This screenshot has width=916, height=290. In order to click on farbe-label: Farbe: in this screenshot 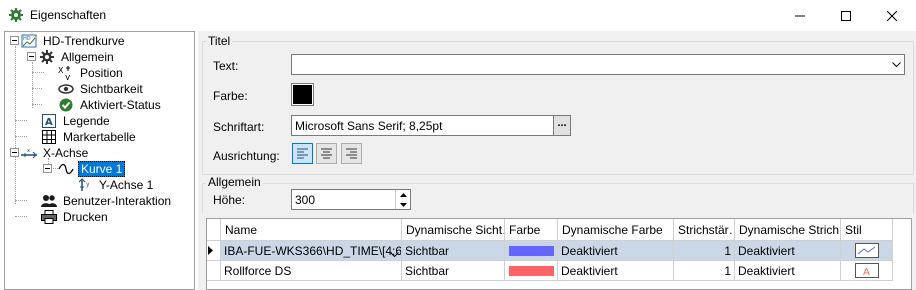, I will do `click(230, 96)`.